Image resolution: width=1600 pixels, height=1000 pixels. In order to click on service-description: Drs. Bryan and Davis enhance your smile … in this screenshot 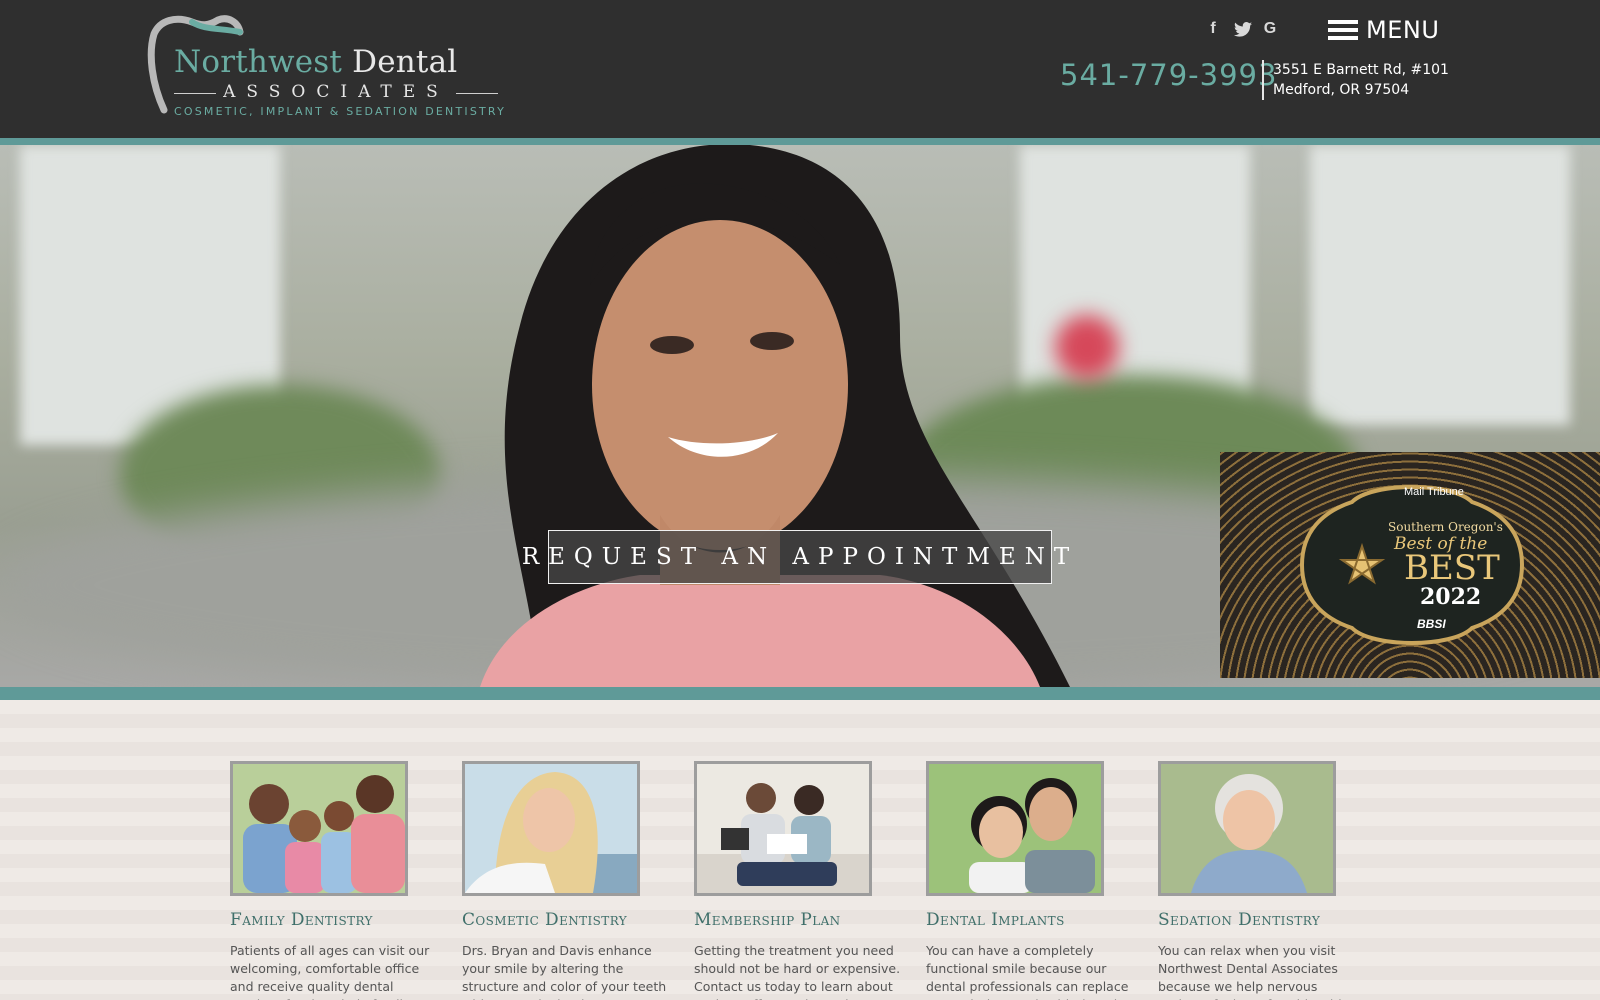, I will do `click(564, 971)`.